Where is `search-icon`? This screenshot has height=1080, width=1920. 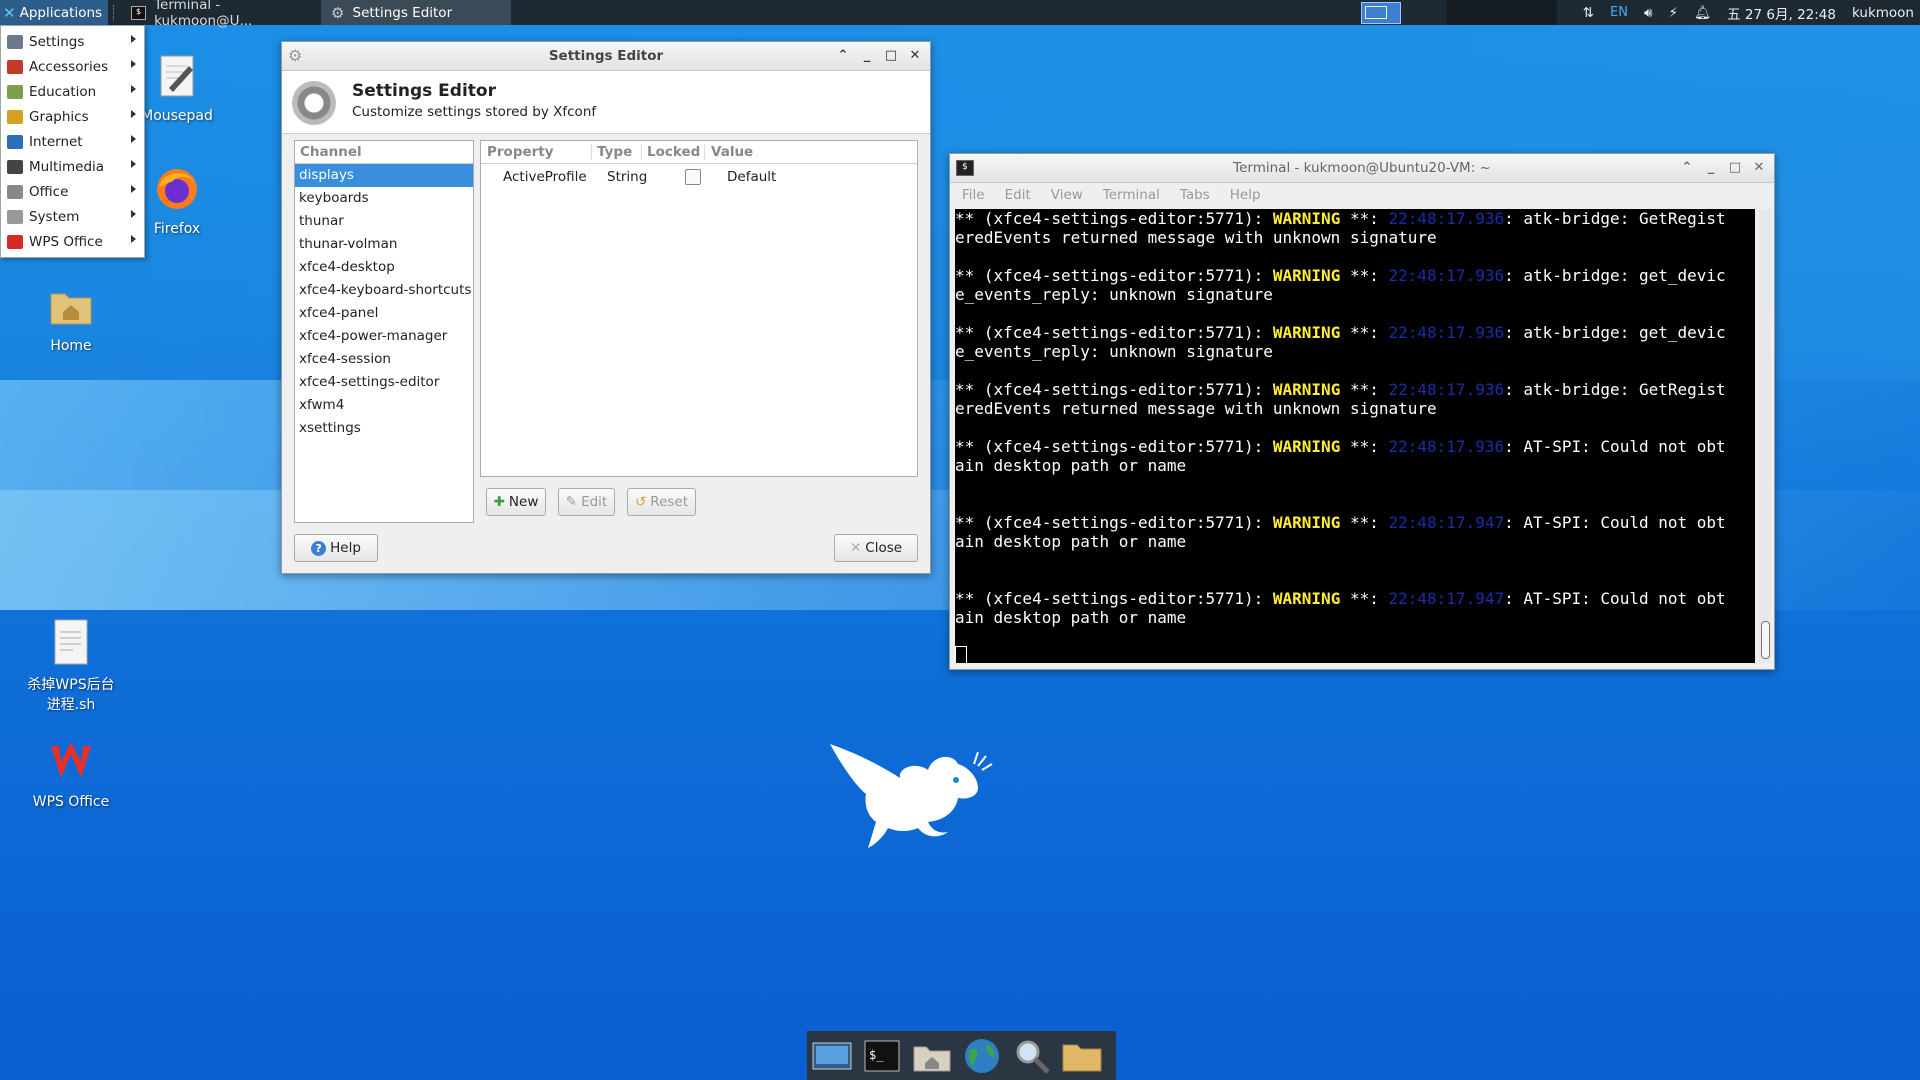
search-icon is located at coordinates (1032, 1056).